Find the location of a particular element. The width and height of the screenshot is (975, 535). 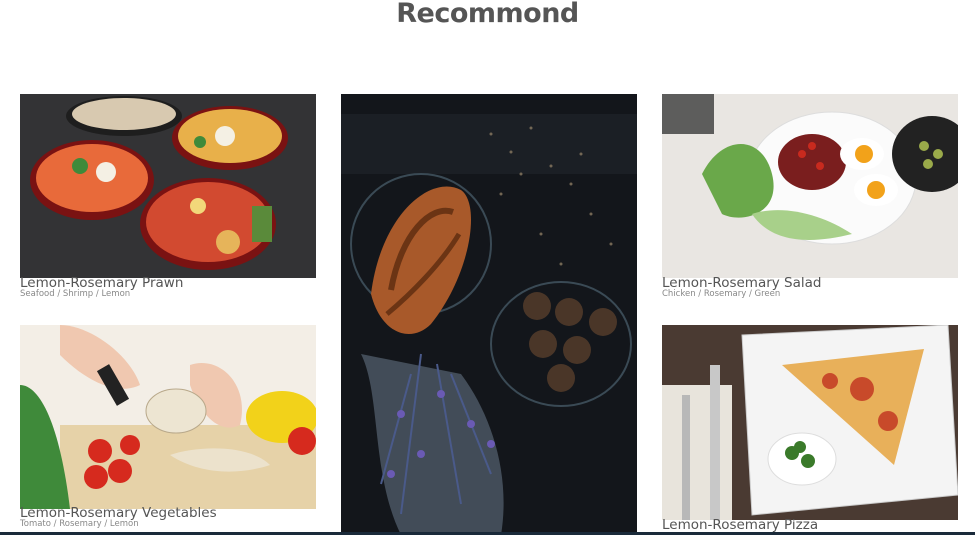

section-title: Recommond is located at coordinates (487, 14).